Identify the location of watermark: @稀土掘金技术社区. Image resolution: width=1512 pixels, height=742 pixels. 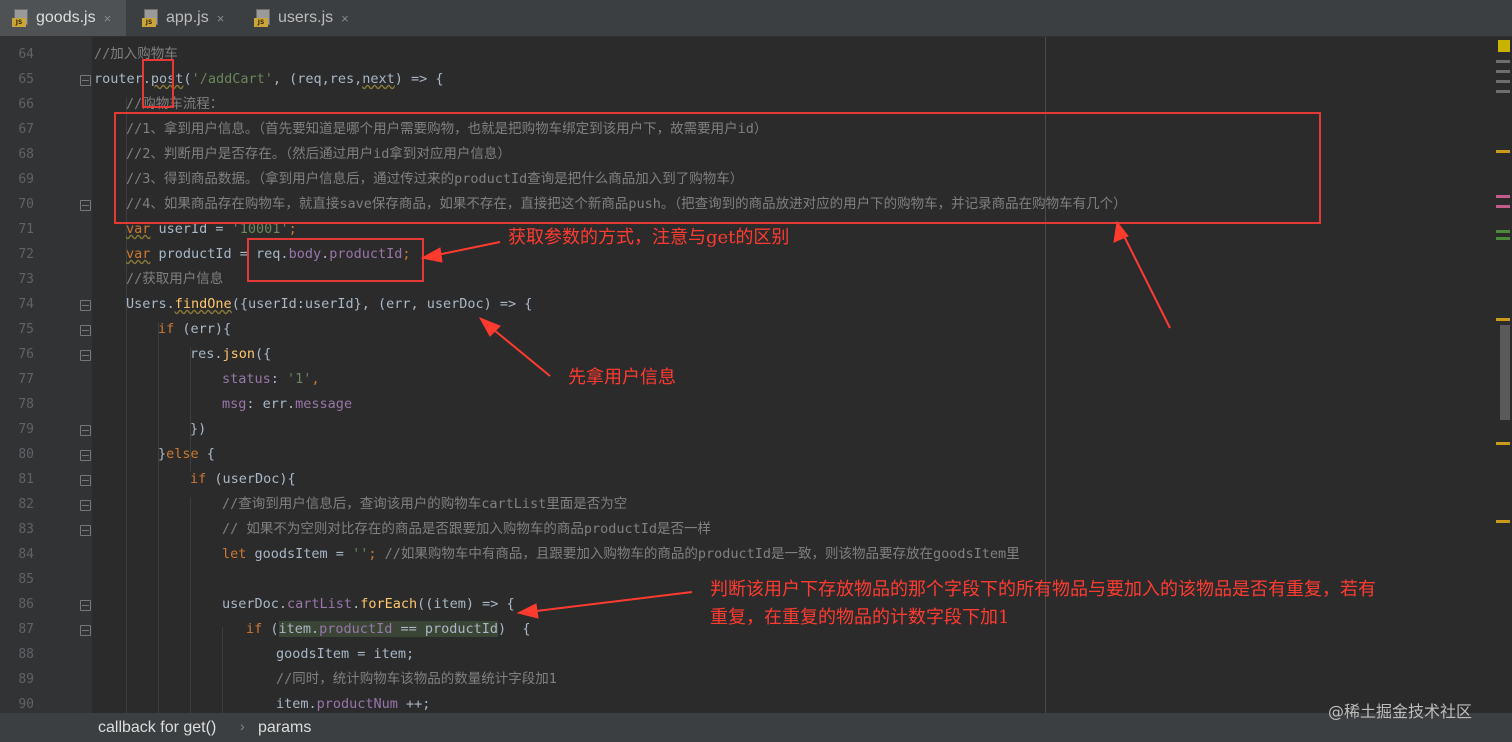
(1400, 711).